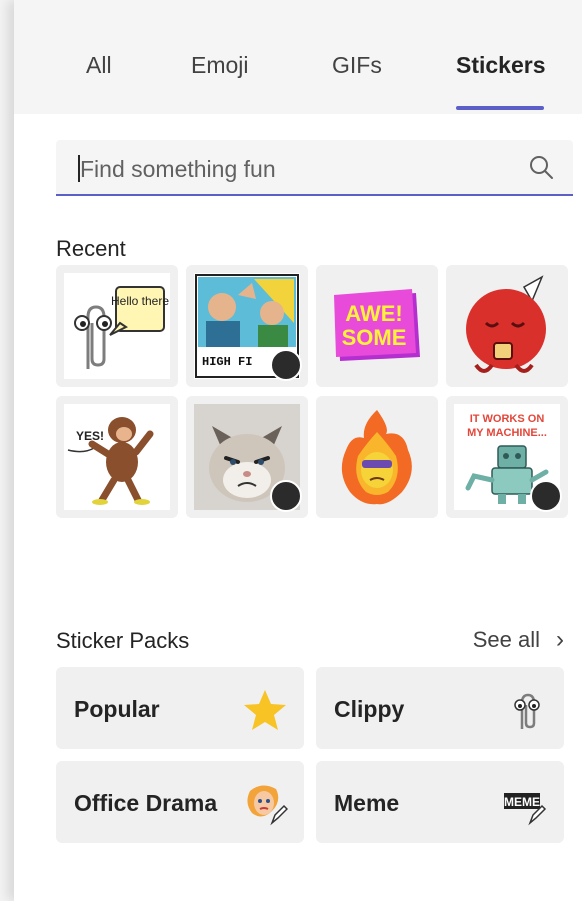  I want to click on sticker-caption: YES!, so click(90, 436).